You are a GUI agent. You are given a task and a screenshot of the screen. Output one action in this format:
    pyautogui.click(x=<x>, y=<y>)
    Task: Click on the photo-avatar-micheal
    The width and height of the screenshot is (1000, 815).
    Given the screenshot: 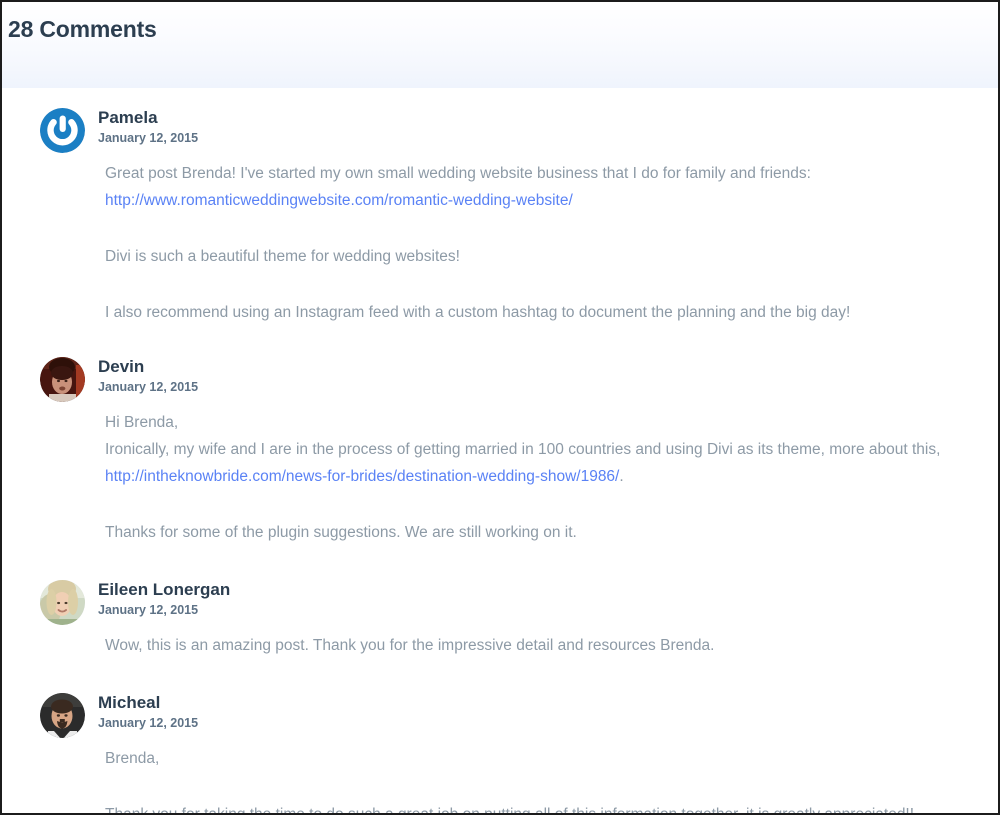 What is the action you would take?
    pyautogui.click(x=62, y=715)
    